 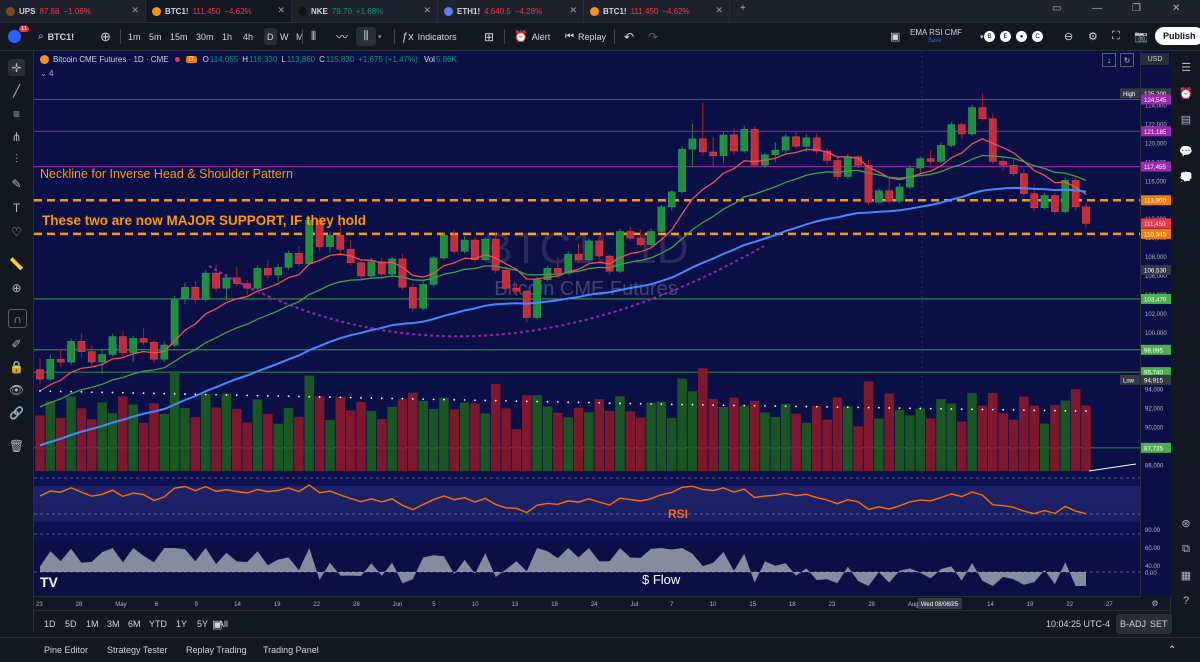 I want to click on camera-icon: 📷, so click(x=1141, y=36).